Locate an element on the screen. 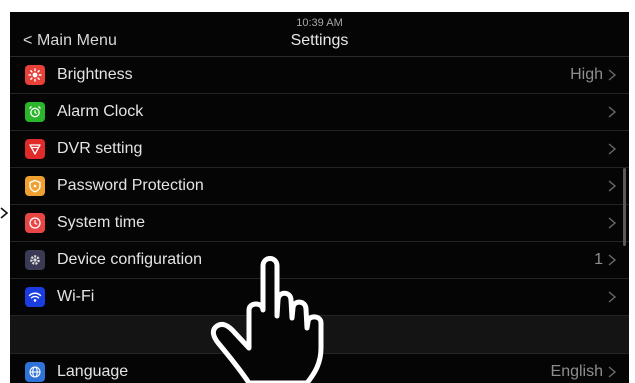 Image resolution: width=635 pixels, height=383 pixels. gear-icon is located at coordinates (35, 260).